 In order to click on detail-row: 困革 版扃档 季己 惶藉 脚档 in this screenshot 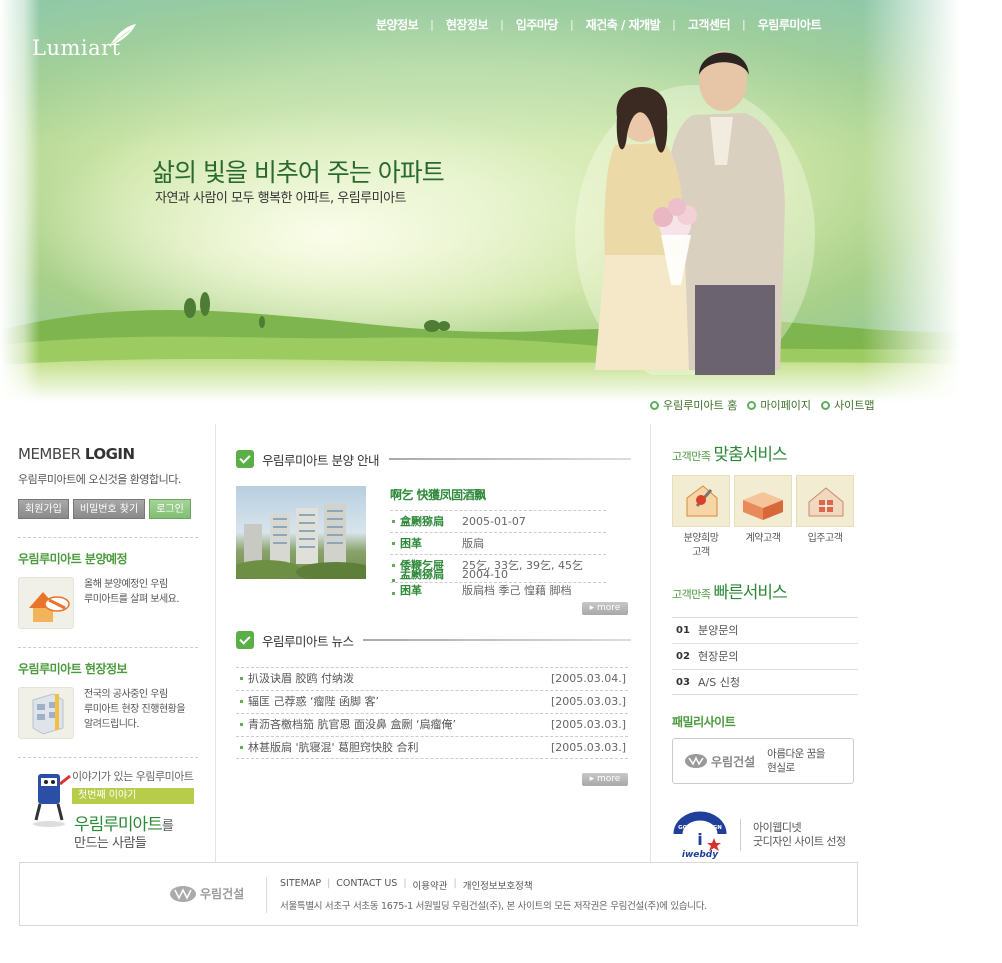, I will do `click(498, 590)`.